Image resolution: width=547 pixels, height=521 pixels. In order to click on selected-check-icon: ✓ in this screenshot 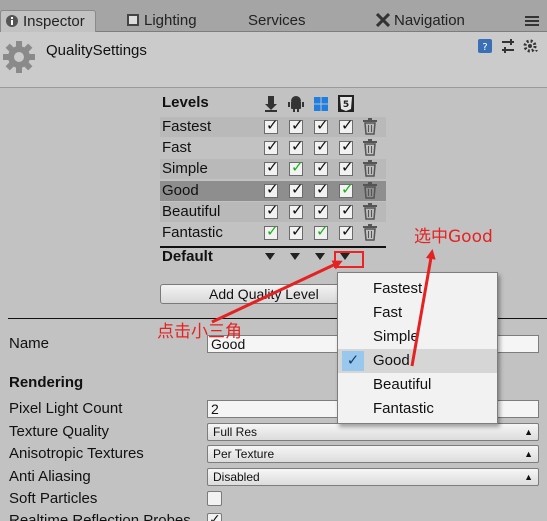, I will do `click(353, 361)`.